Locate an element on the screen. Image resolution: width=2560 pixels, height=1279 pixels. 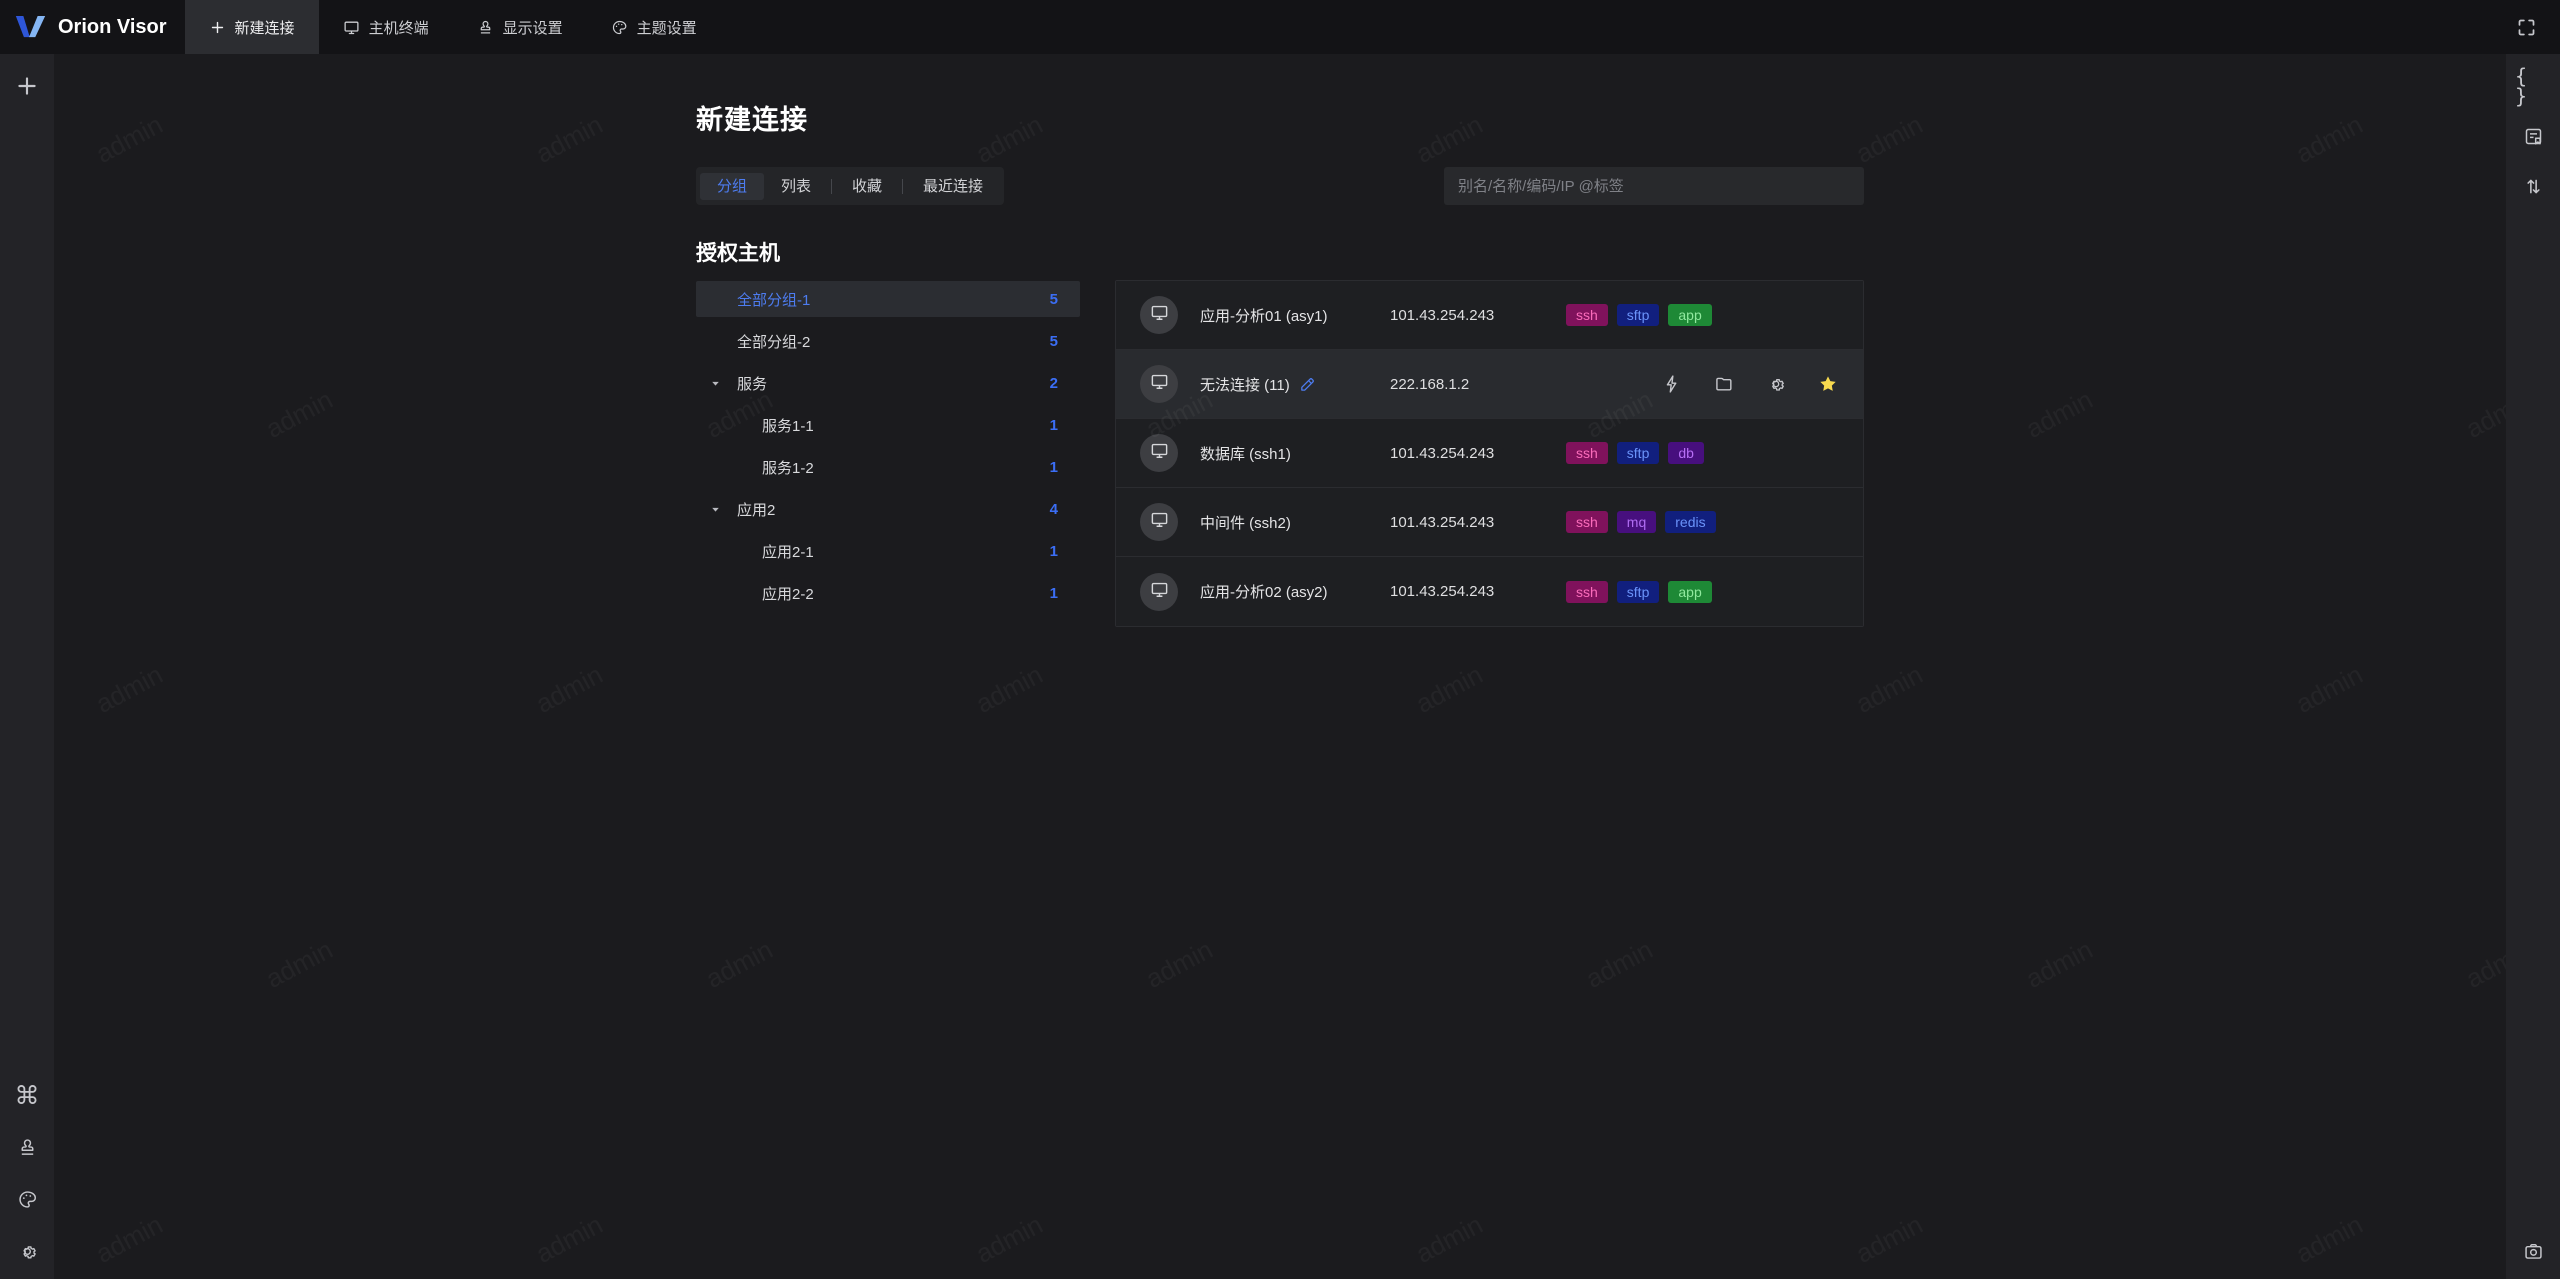
right-sidebar: { } is located at coordinates (2533, 666).